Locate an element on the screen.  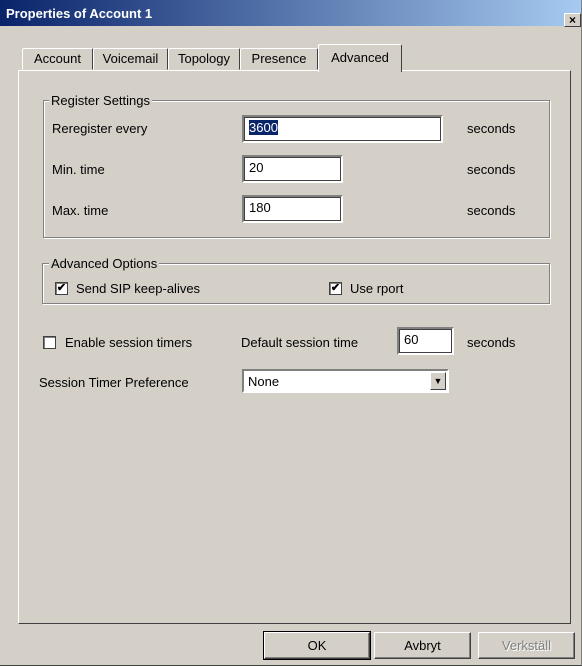
close-button: × is located at coordinates (572, 20).